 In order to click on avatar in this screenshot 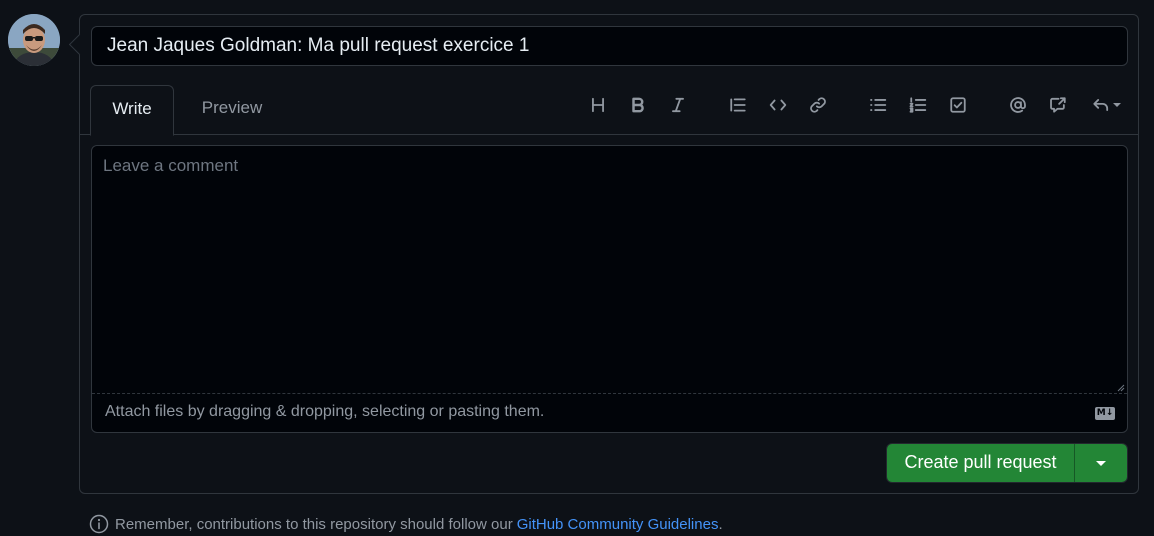, I will do `click(34, 40)`.